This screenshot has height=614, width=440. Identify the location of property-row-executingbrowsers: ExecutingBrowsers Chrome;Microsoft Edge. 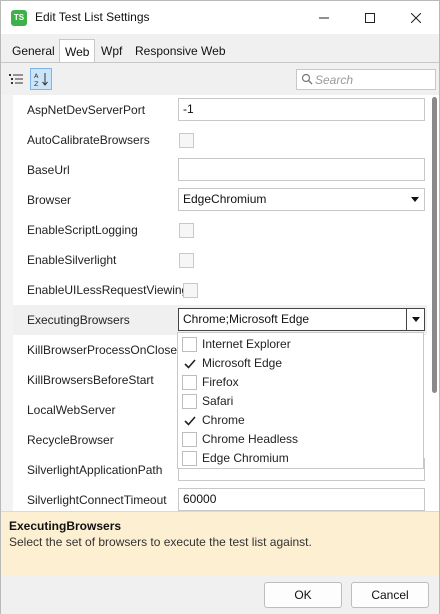
(220, 320).